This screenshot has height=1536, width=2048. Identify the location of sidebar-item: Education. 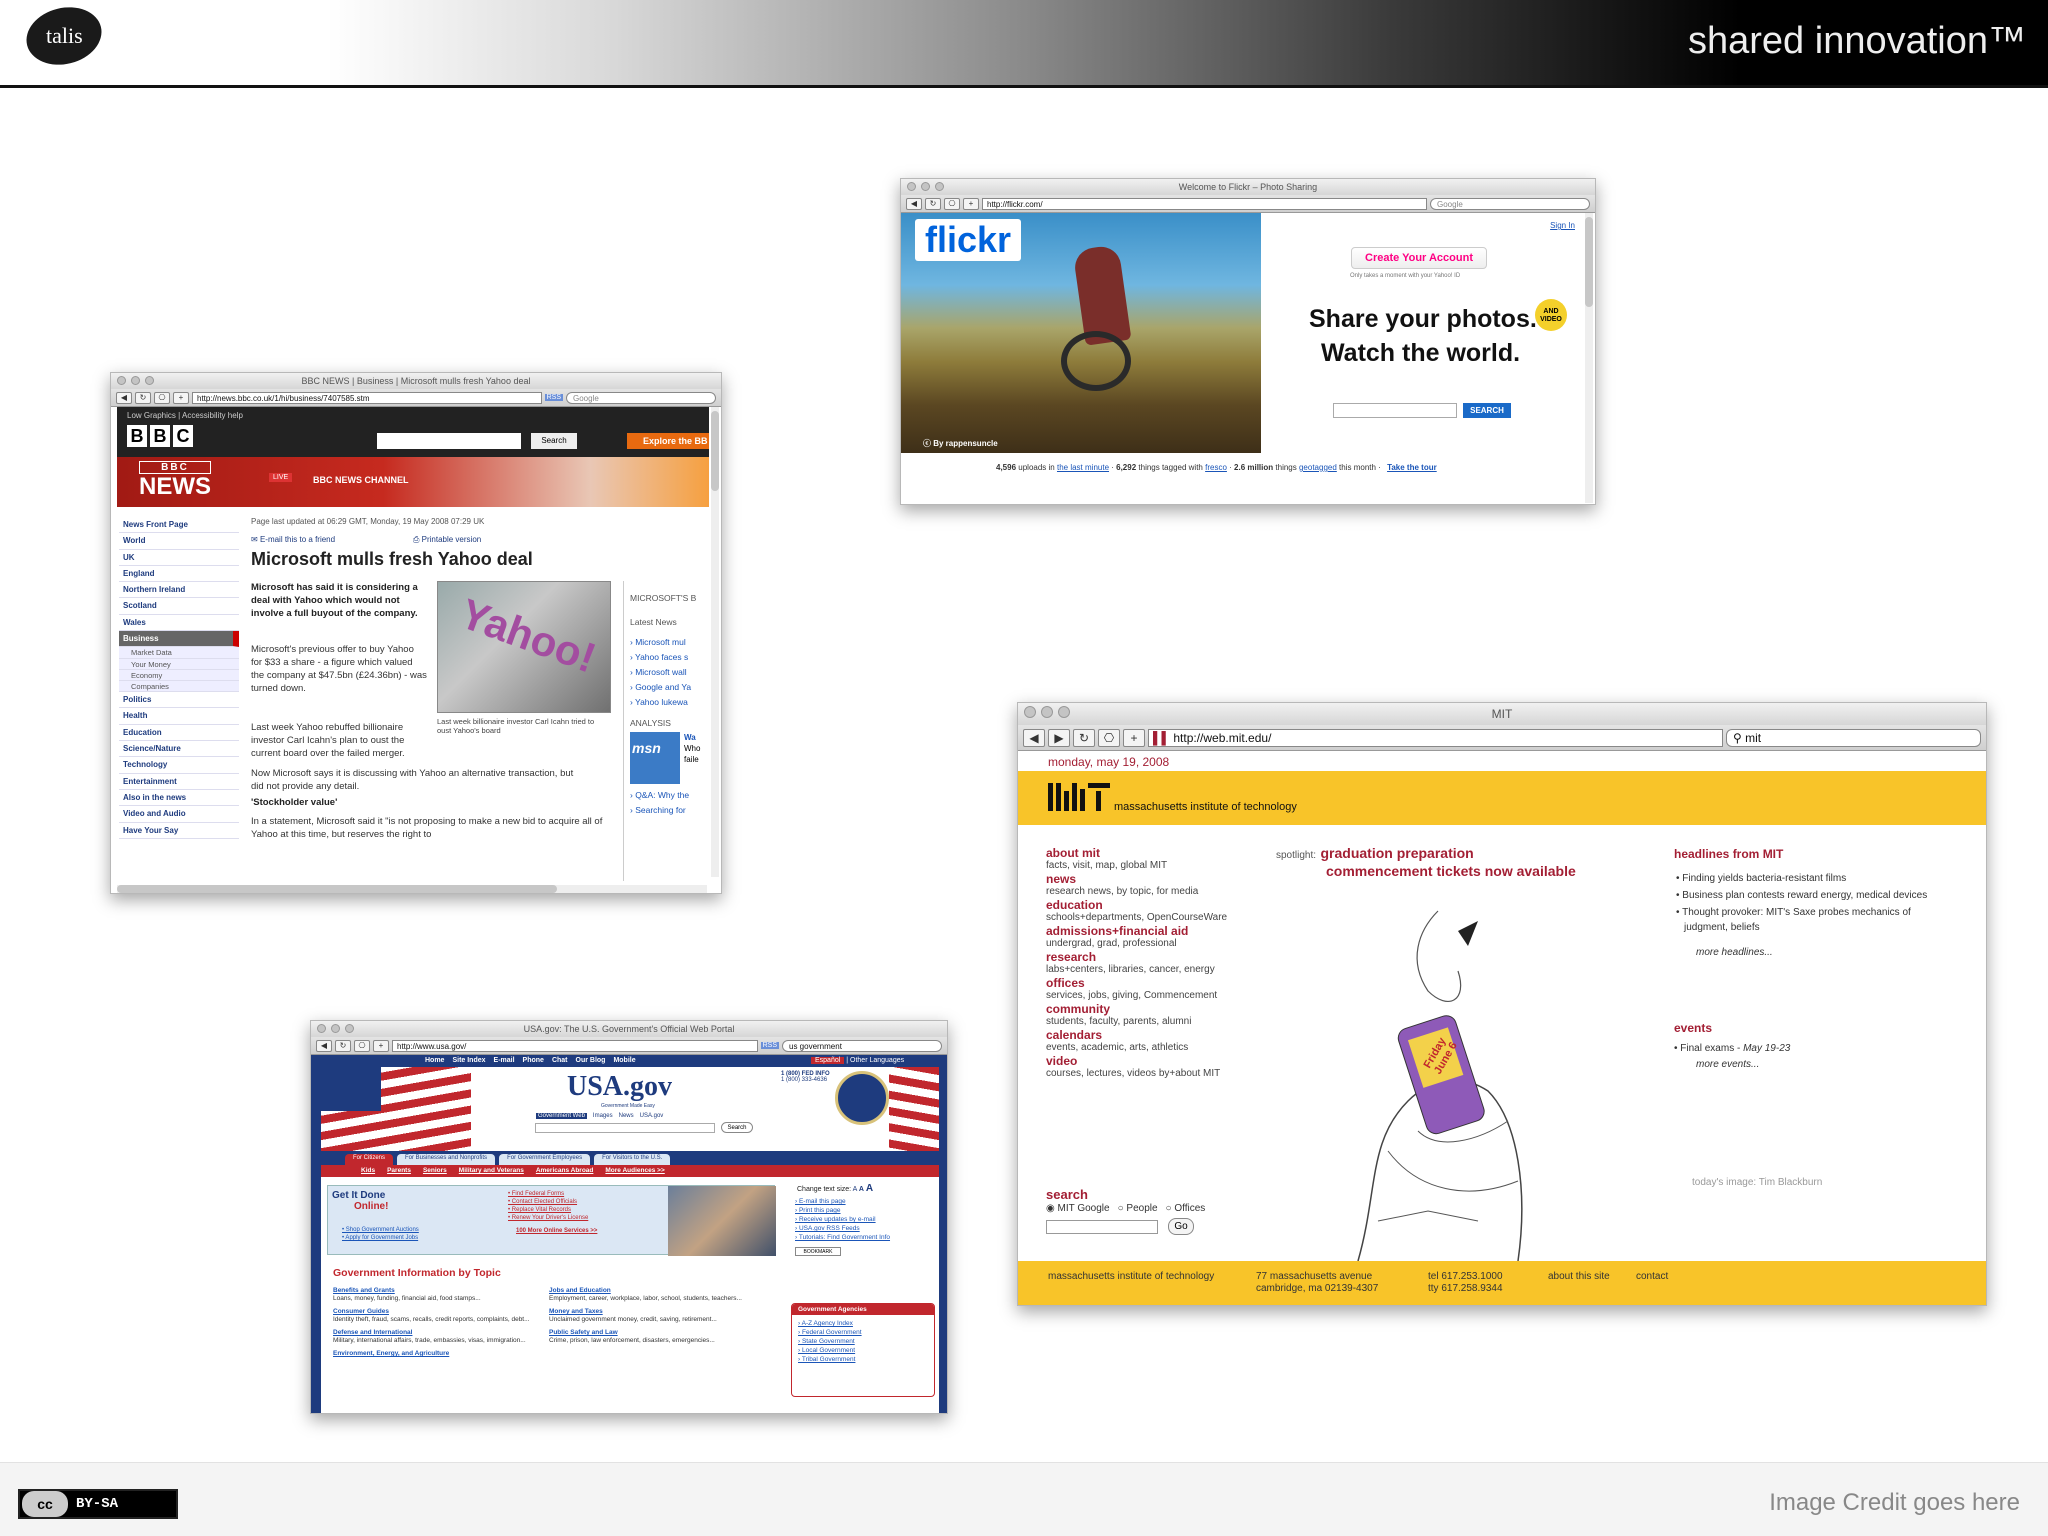
(179, 733).